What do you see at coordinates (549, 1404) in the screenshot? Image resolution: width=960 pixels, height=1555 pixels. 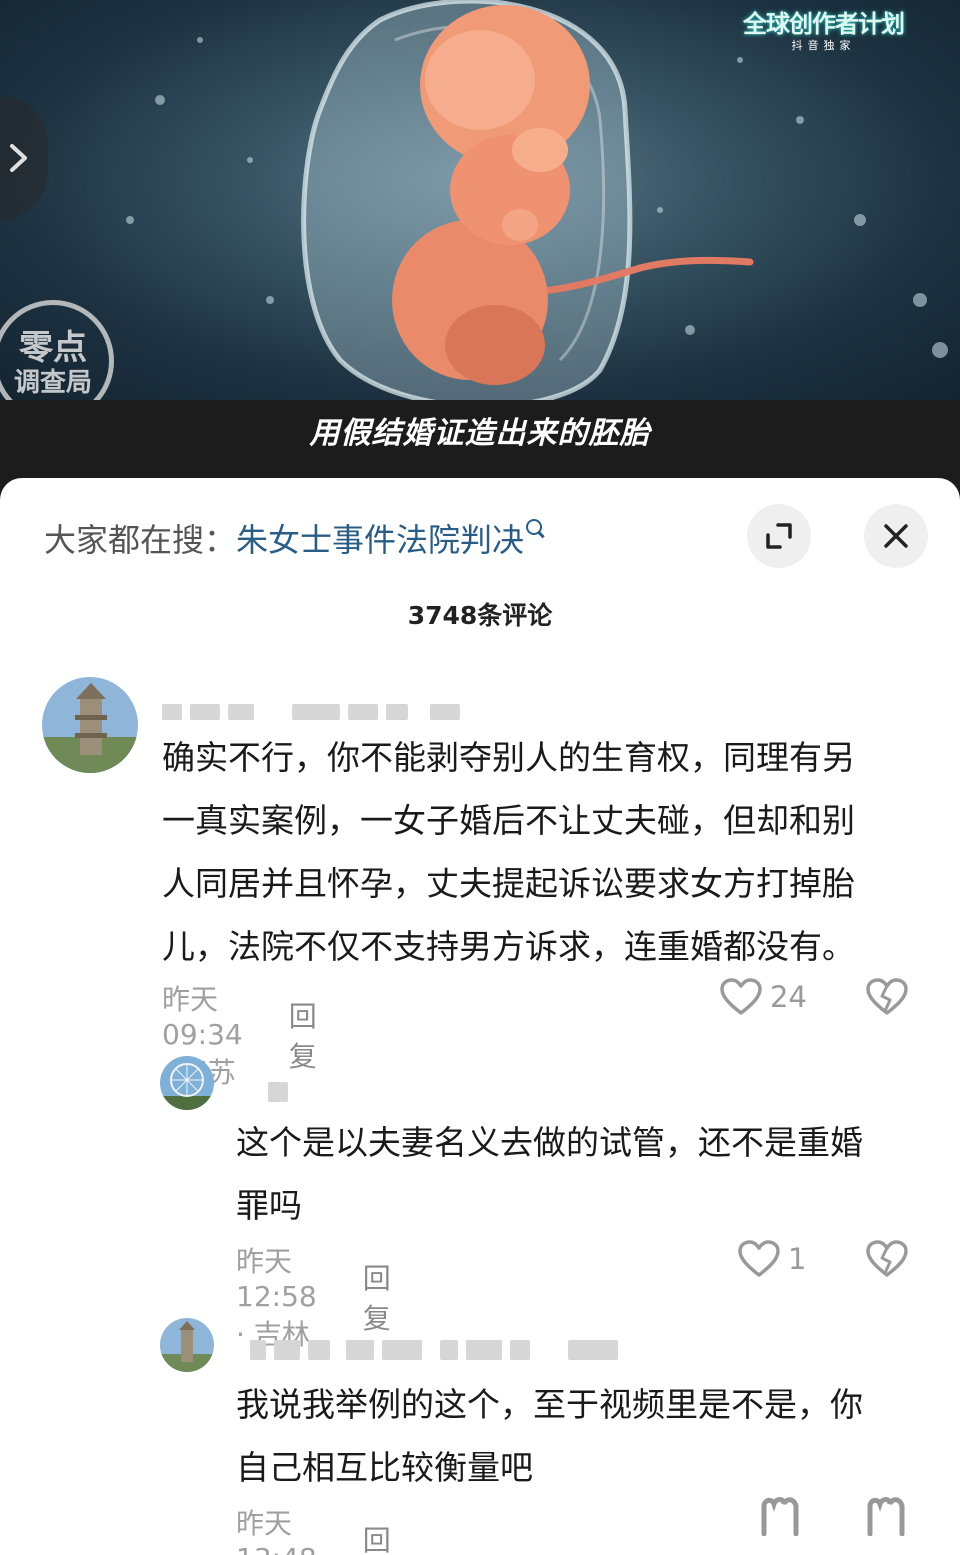 I see `comment-line: 我说我举例的这个，至于视频里是不是，你` at bounding box center [549, 1404].